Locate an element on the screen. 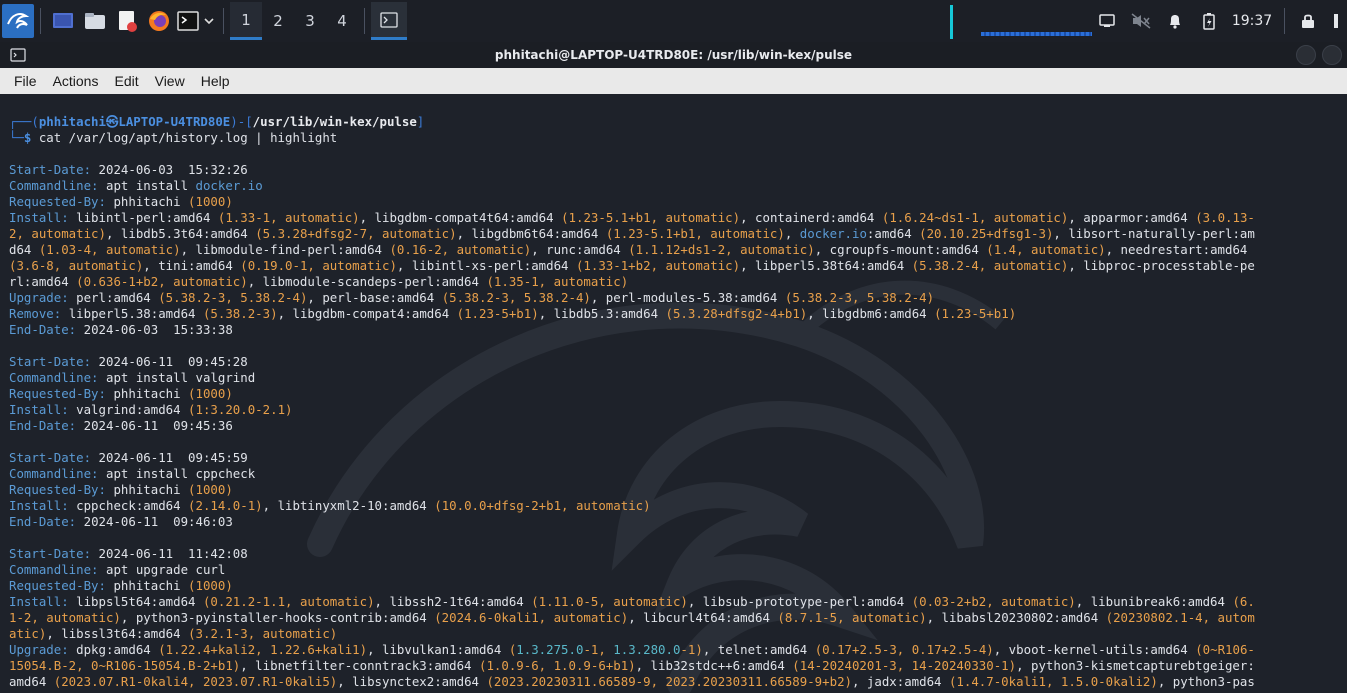 The width and height of the screenshot is (1347, 693). log-segment: , libgdbm6:amd64 is located at coordinates (871, 313).